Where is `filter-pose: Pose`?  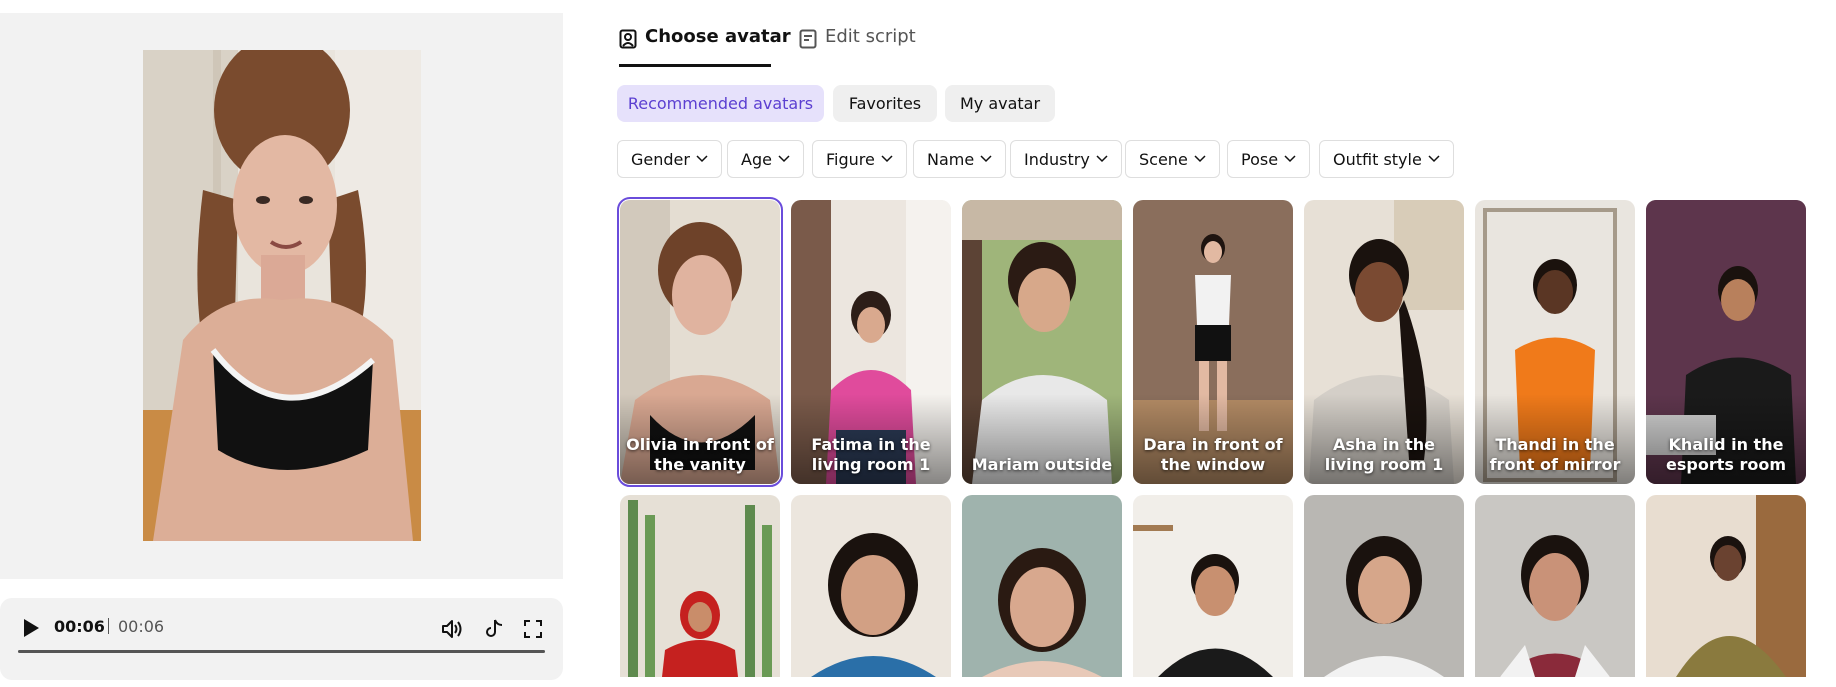
filter-pose: Pose is located at coordinates (1269, 159).